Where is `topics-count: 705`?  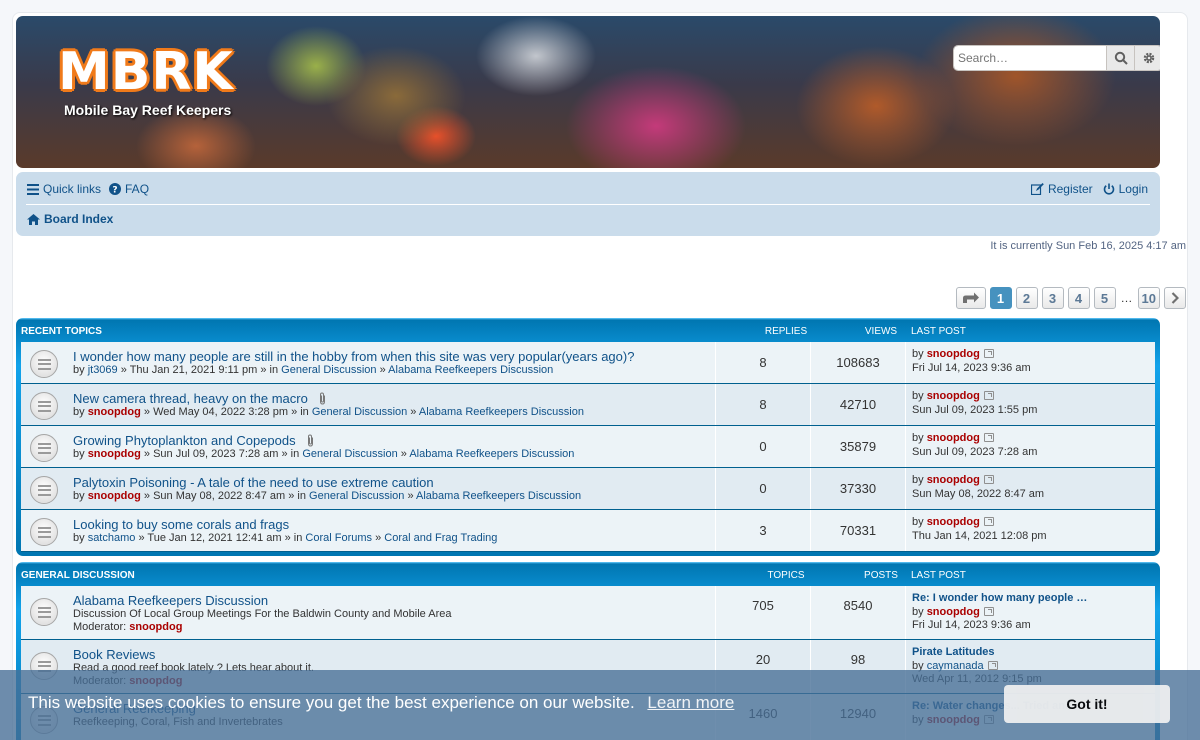
topics-count: 705 is located at coordinates (763, 605).